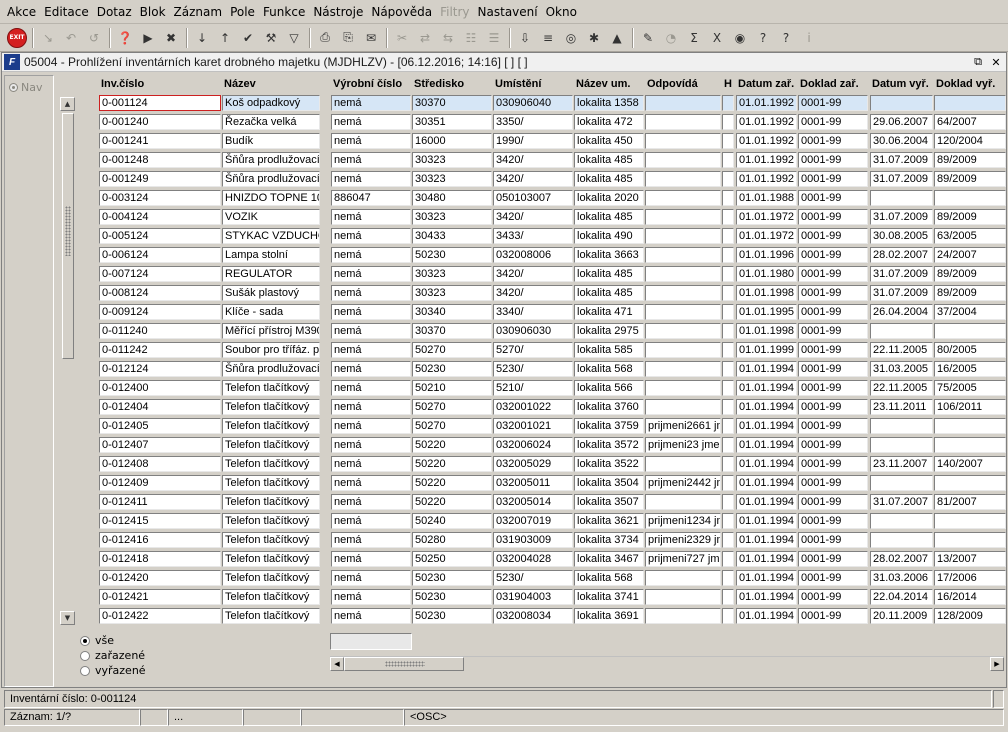 This screenshot has width=1008, height=732. What do you see at coordinates (271, 141) in the screenshot?
I see `table-cell: Budík` at bounding box center [271, 141].